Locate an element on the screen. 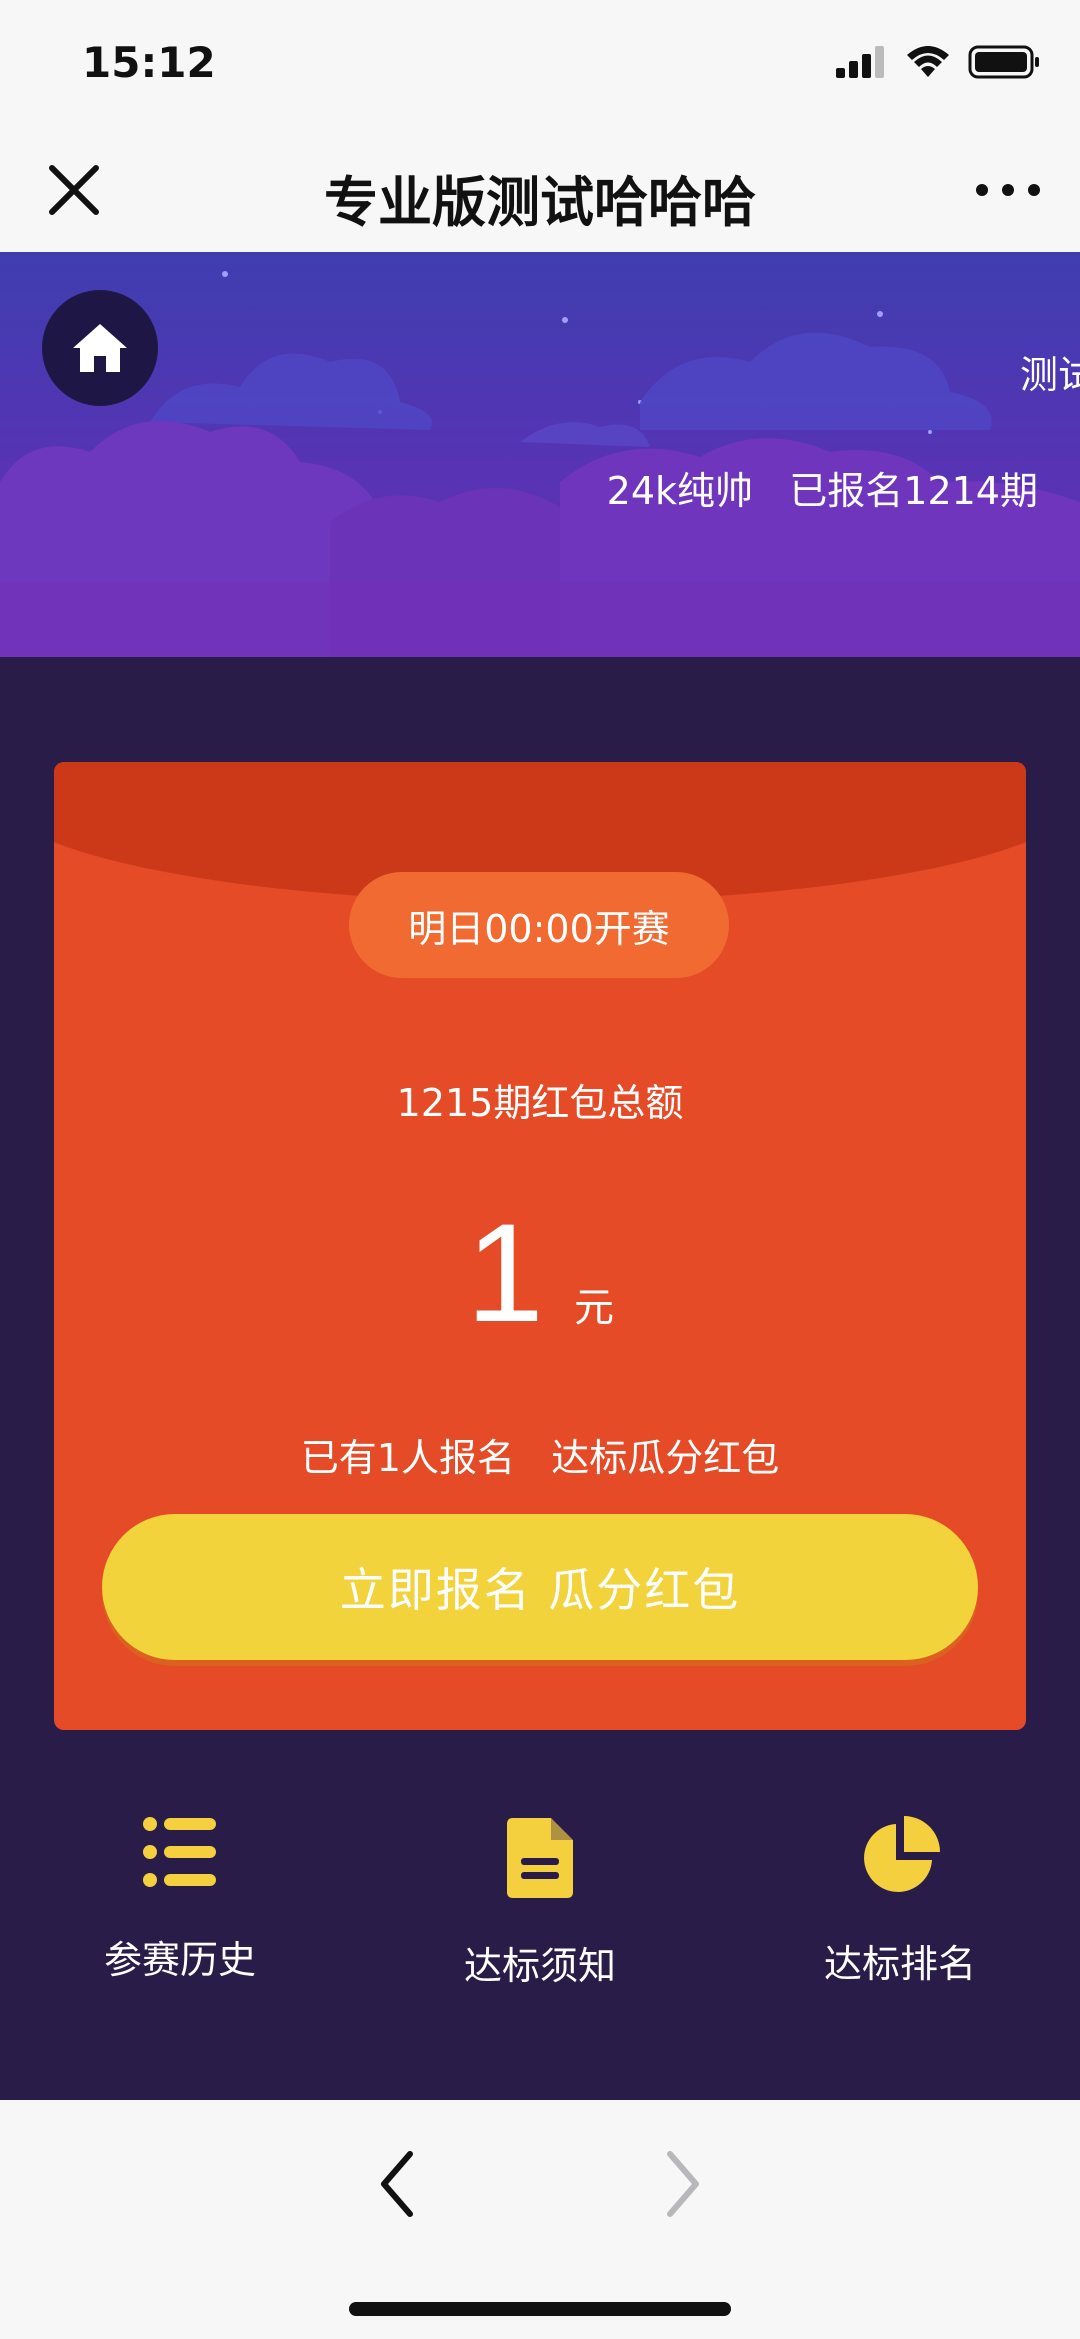 This screenshot has width=1080, height=2339. battery-icon is located at coordinates (1003, 62).